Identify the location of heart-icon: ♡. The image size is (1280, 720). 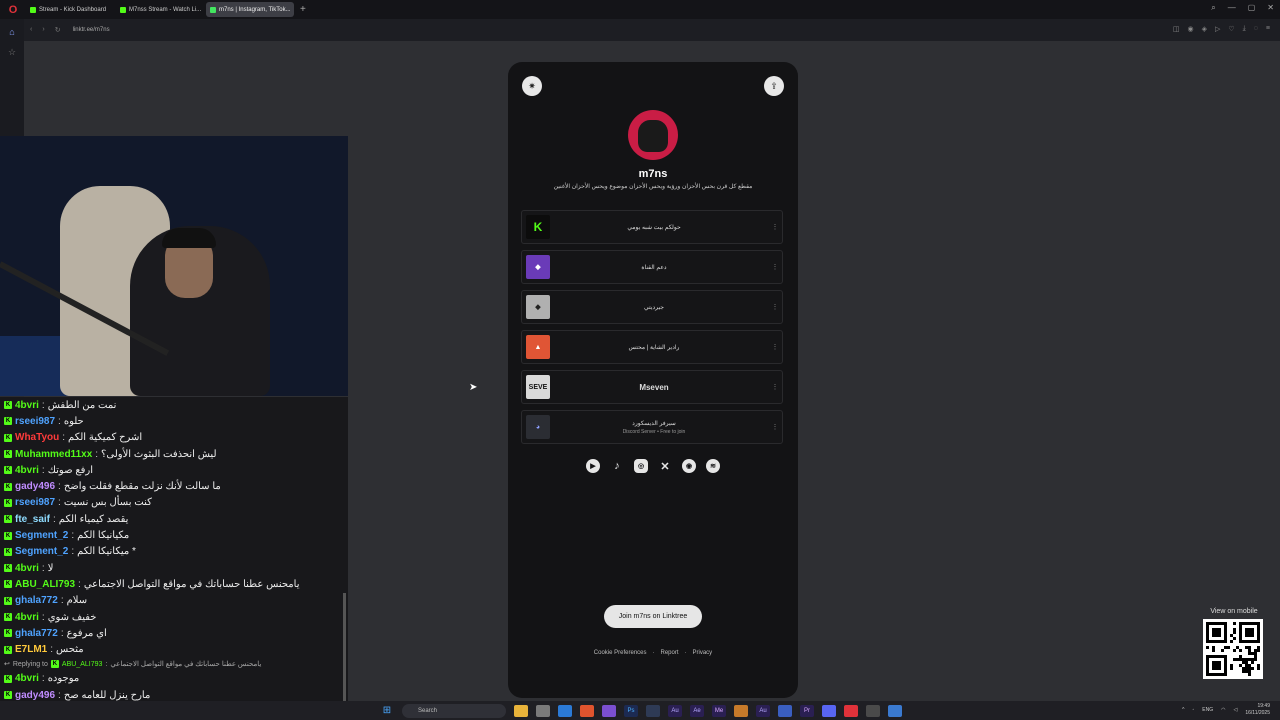
(1231, 29).